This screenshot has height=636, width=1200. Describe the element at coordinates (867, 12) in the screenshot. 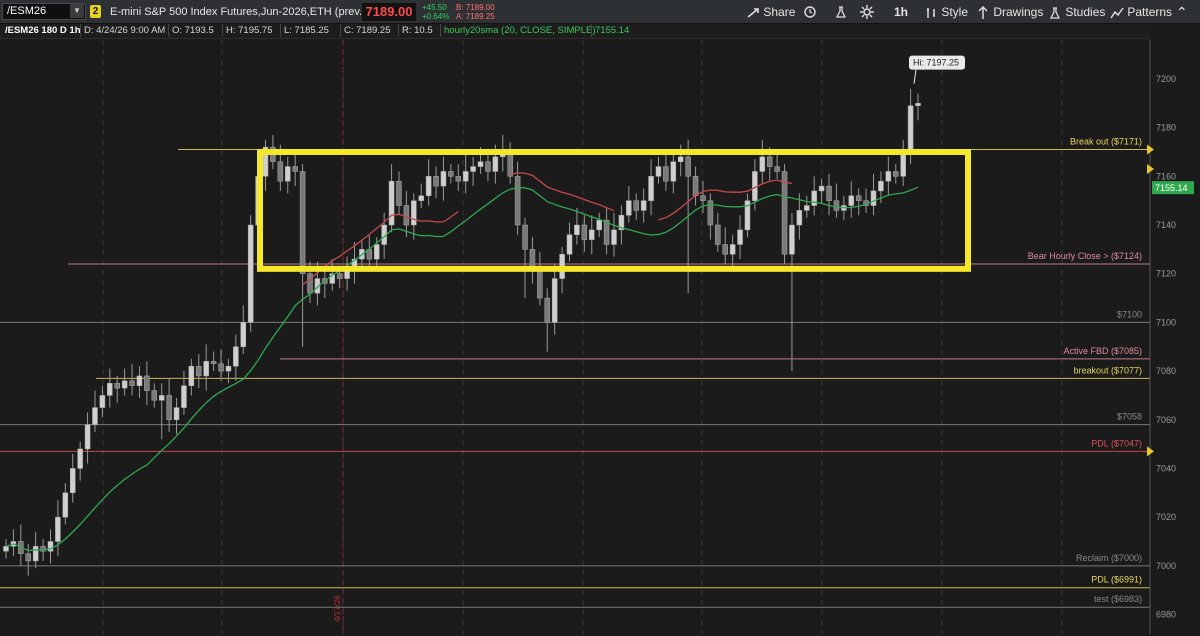

I see `gear-icon` at that location.